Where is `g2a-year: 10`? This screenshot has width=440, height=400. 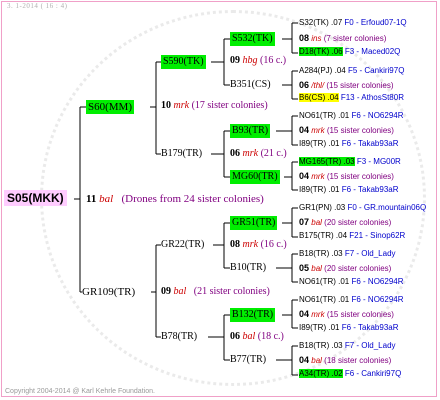 g2a-year: 10 is located at coordinates (166, 105).